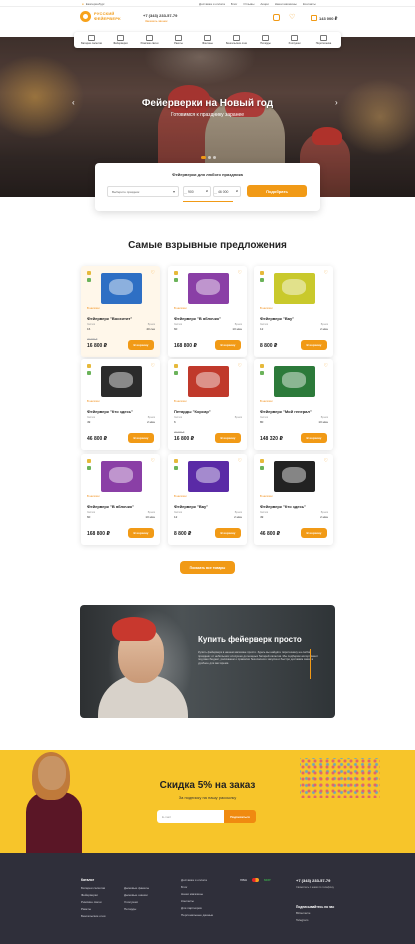  Describe the element at coordinates (109, 318) in the screenshot. I see `product-name: Фейерверк "Восхитит"` at that location.